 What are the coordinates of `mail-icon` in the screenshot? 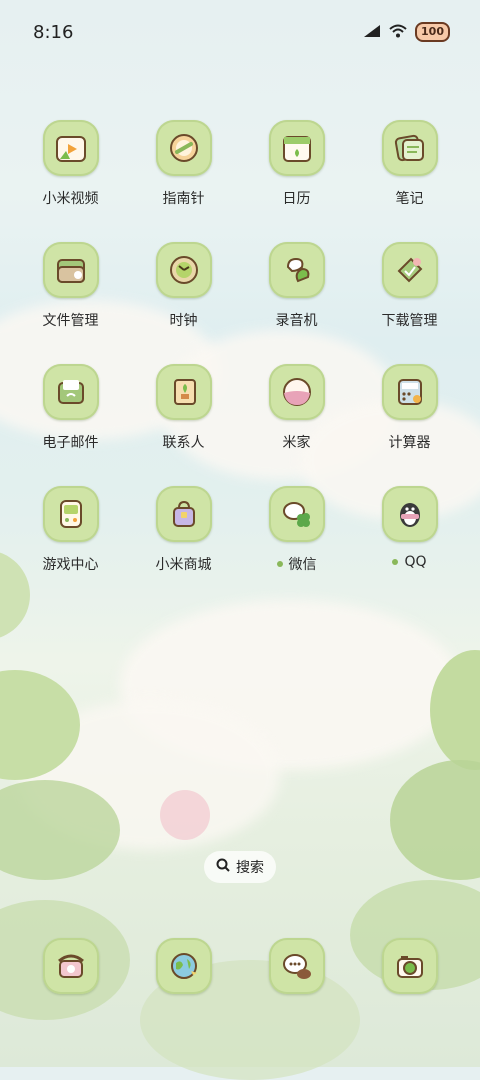 It's located at (70, 392).